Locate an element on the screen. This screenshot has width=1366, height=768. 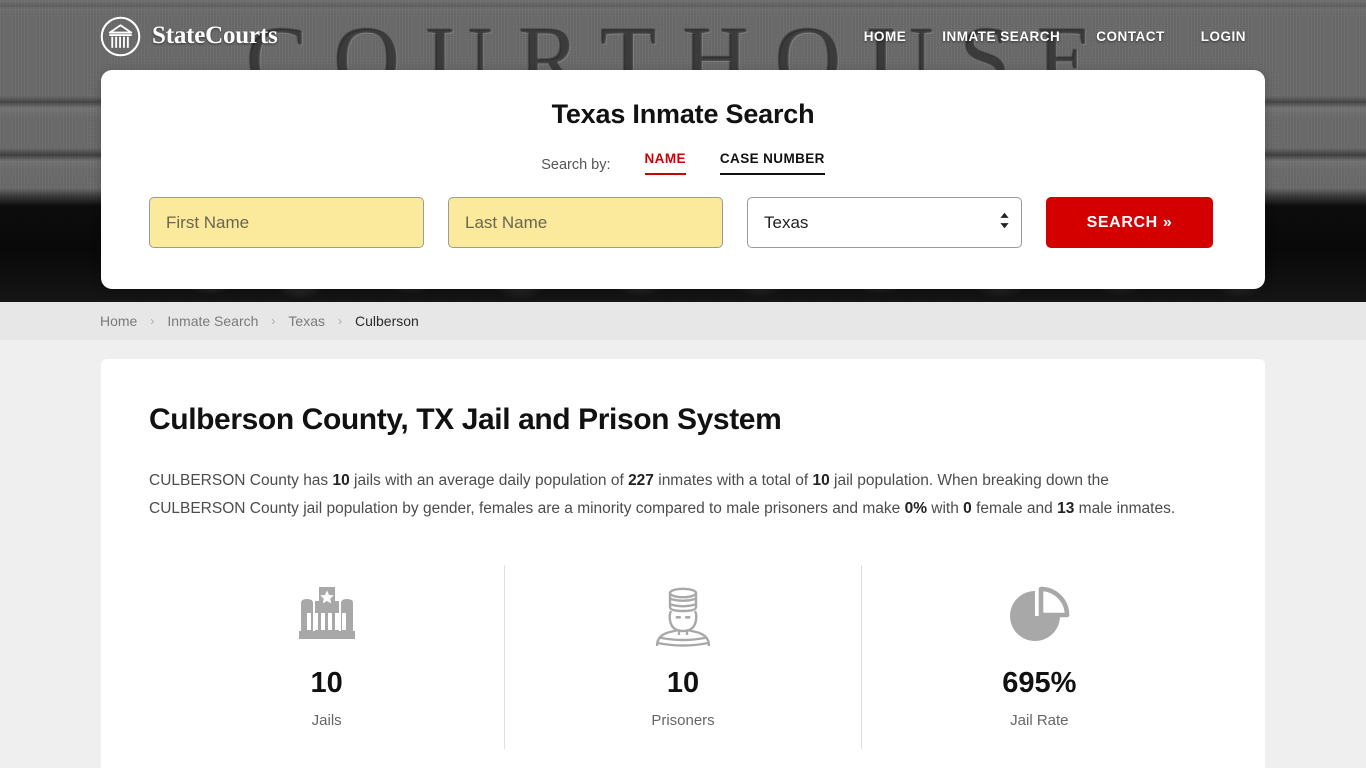
summary-avg-daily-population: 227 is located at coordinates (641, 480).